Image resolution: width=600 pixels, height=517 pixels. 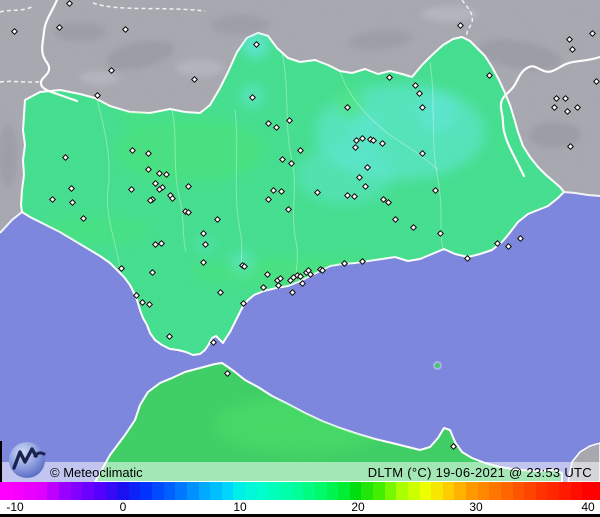 I want to click on map-title: DLTM (°C) 19-06-2021 @ 23:53 UTC, so click(x=479, y=472).